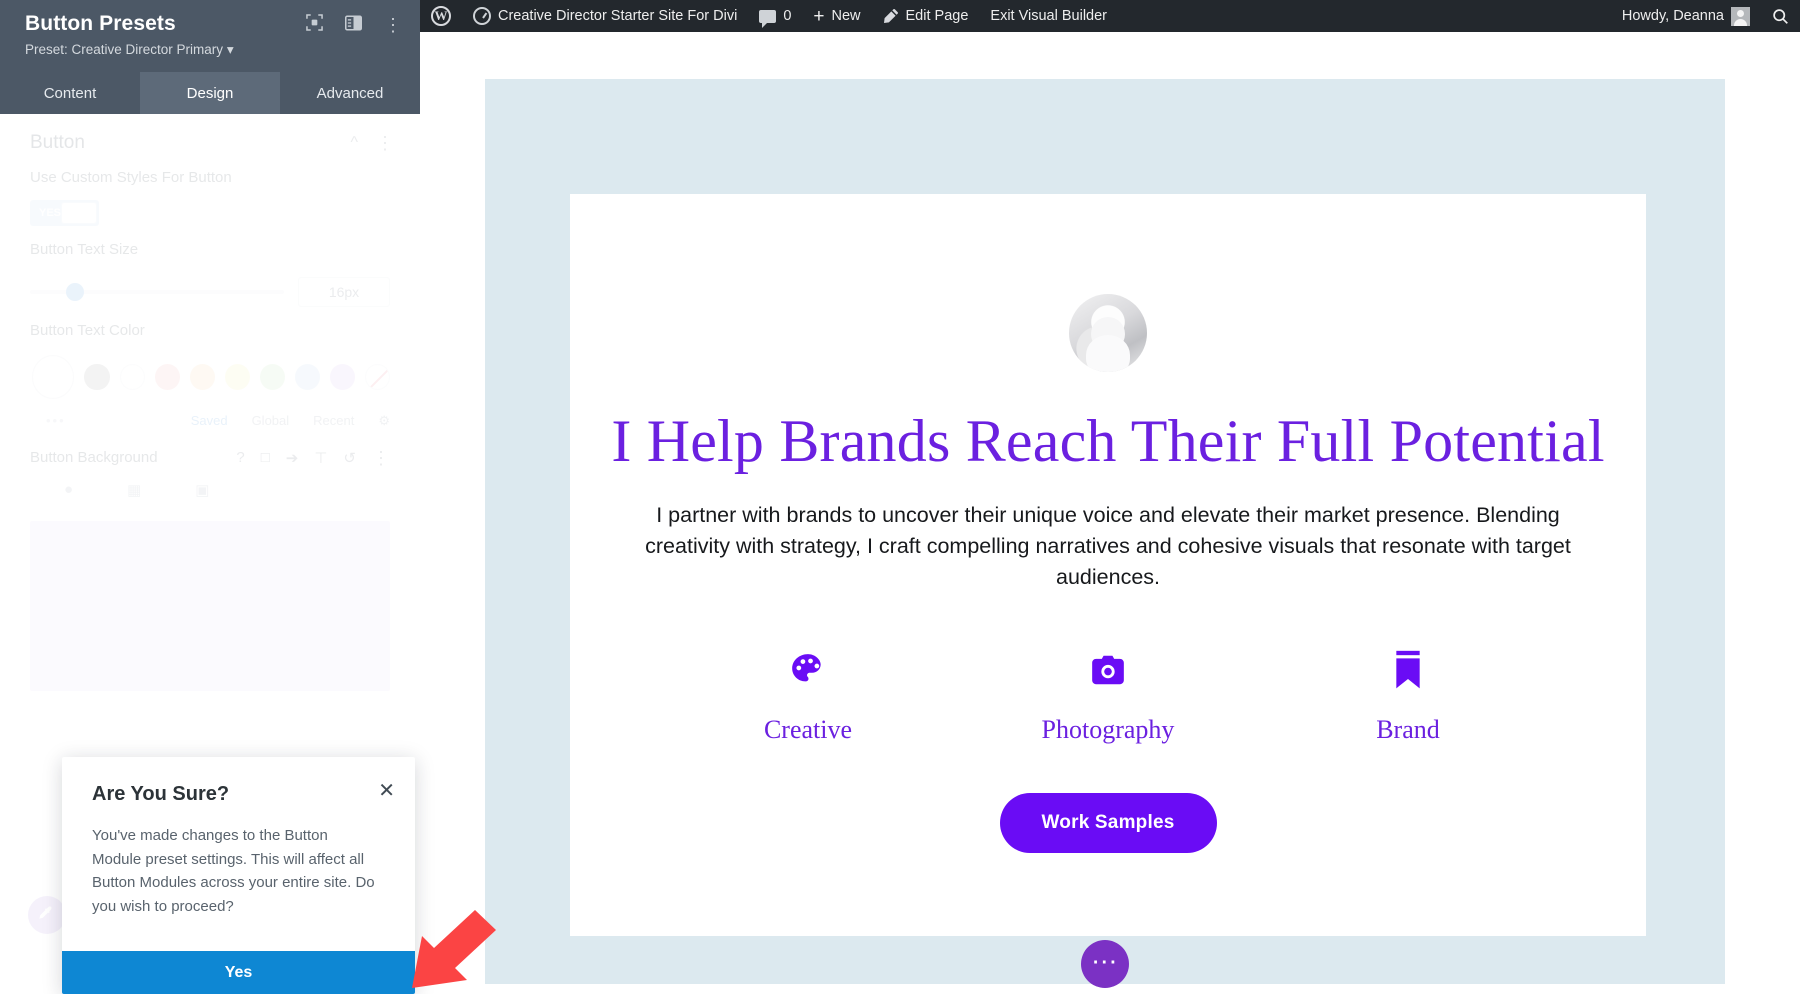 The image size is (1800, 994). Describe the element at coordinates (333, 420) in the screenshot. I see `color-tab-recent: Recent` at that location.